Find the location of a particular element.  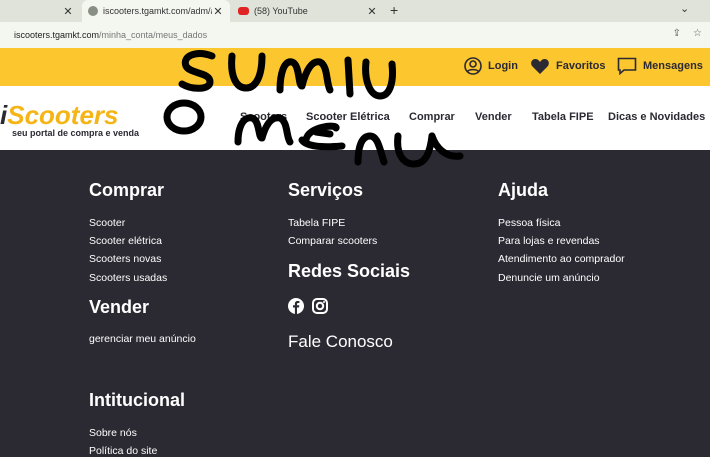

footer-heading-redes-sociais: Redes Sociais is located at coordinates (349, 271).